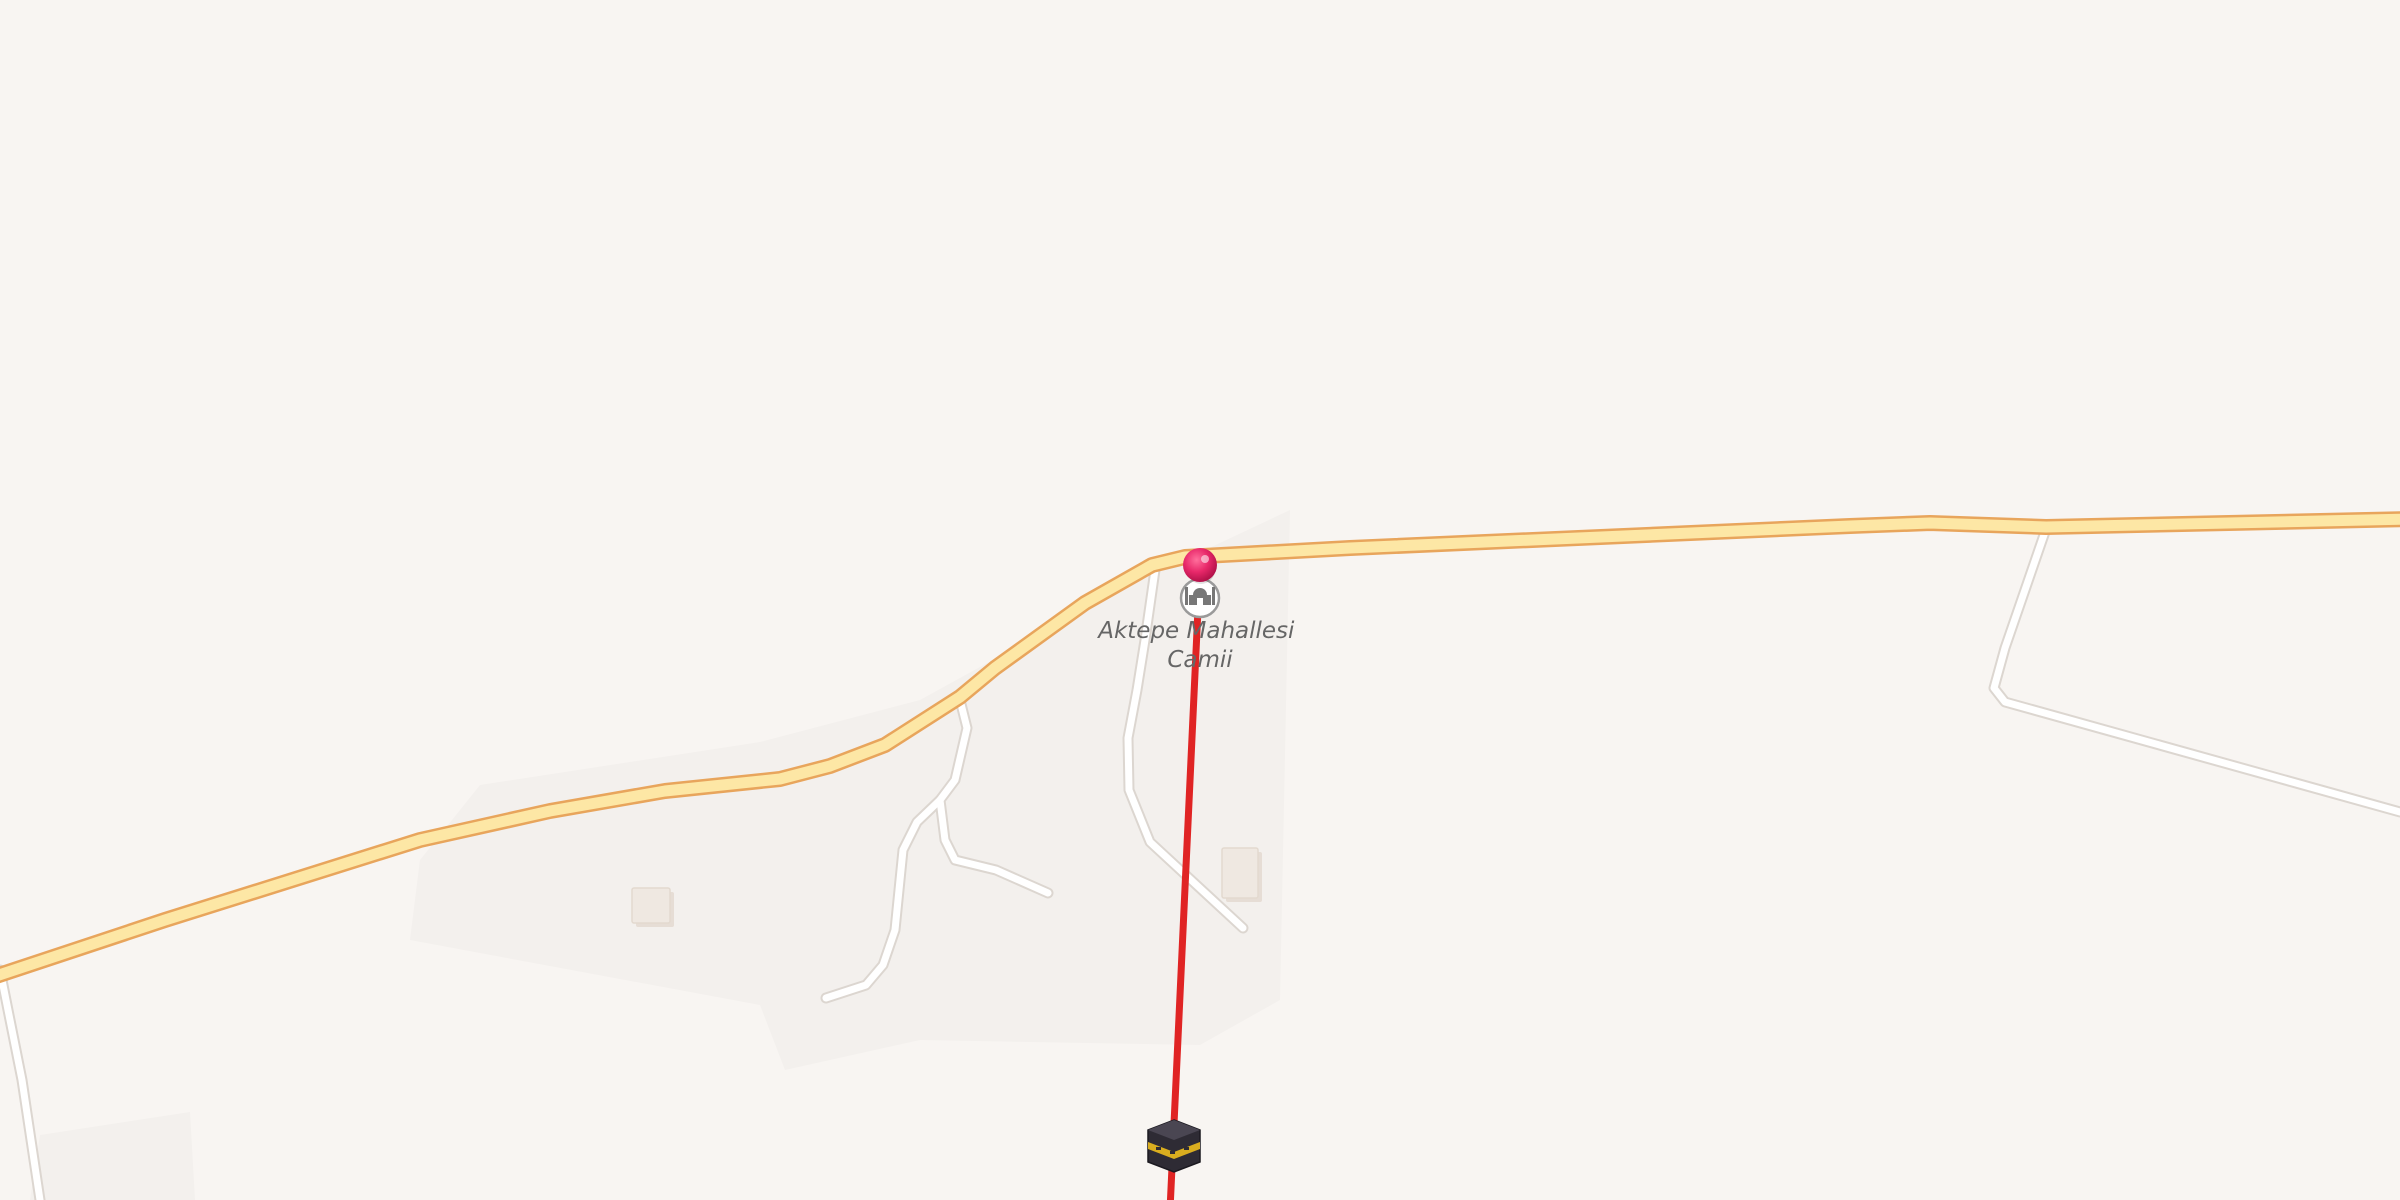  What do you see at coordinates (1174, 1146) in the screenshot?
I see `kaaba-icon` at bounding box center [1174, 1146].